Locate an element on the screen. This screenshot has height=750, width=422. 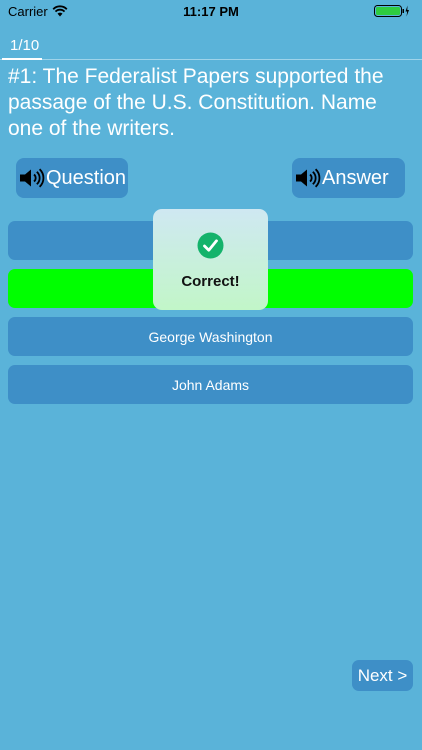
progress-divider is located at coordinates (211, 59).